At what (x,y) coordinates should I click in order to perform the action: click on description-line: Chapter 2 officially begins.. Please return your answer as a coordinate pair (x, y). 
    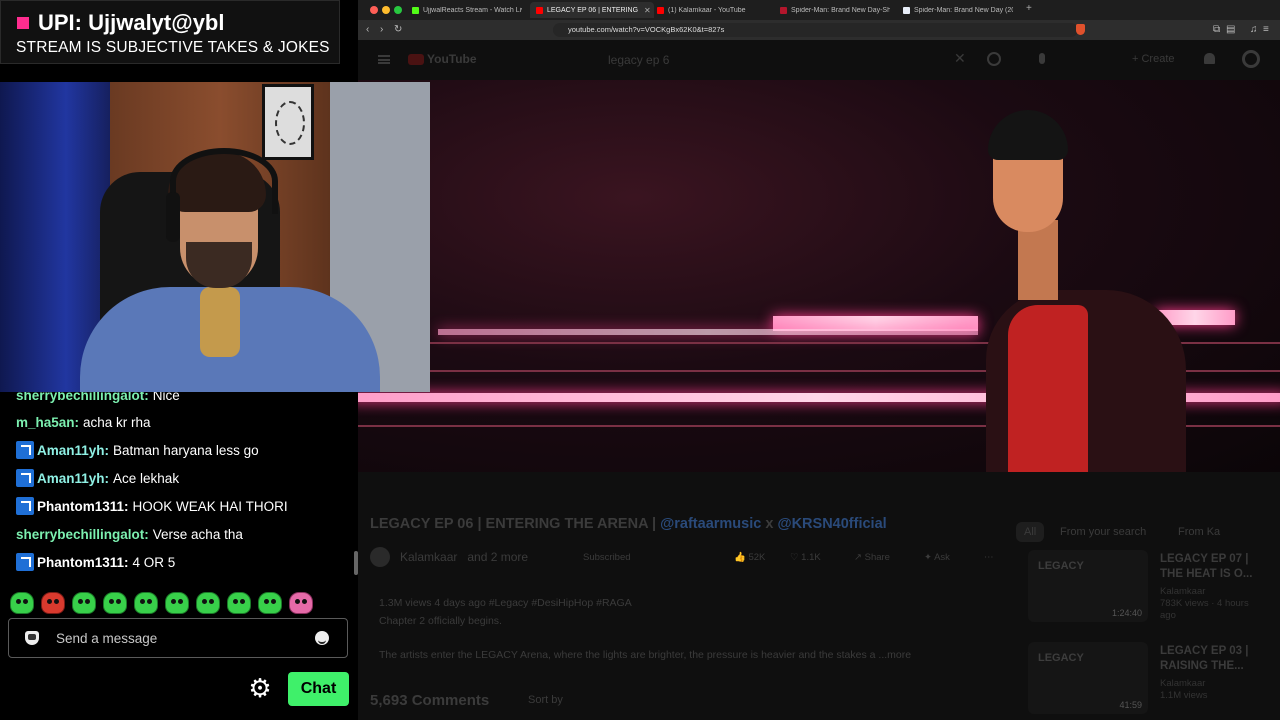
    Looking at the image, I should click on (440, 621).